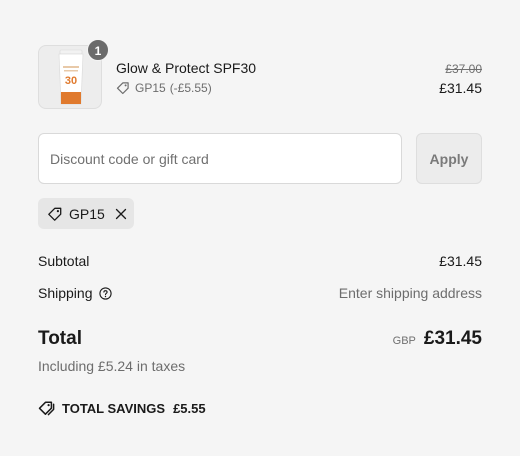 Image resolution: width=520 pixels, height=456 pixels. I want to click on total-savings: TOTAL SAVINGS £5.55, so click(122, 408).